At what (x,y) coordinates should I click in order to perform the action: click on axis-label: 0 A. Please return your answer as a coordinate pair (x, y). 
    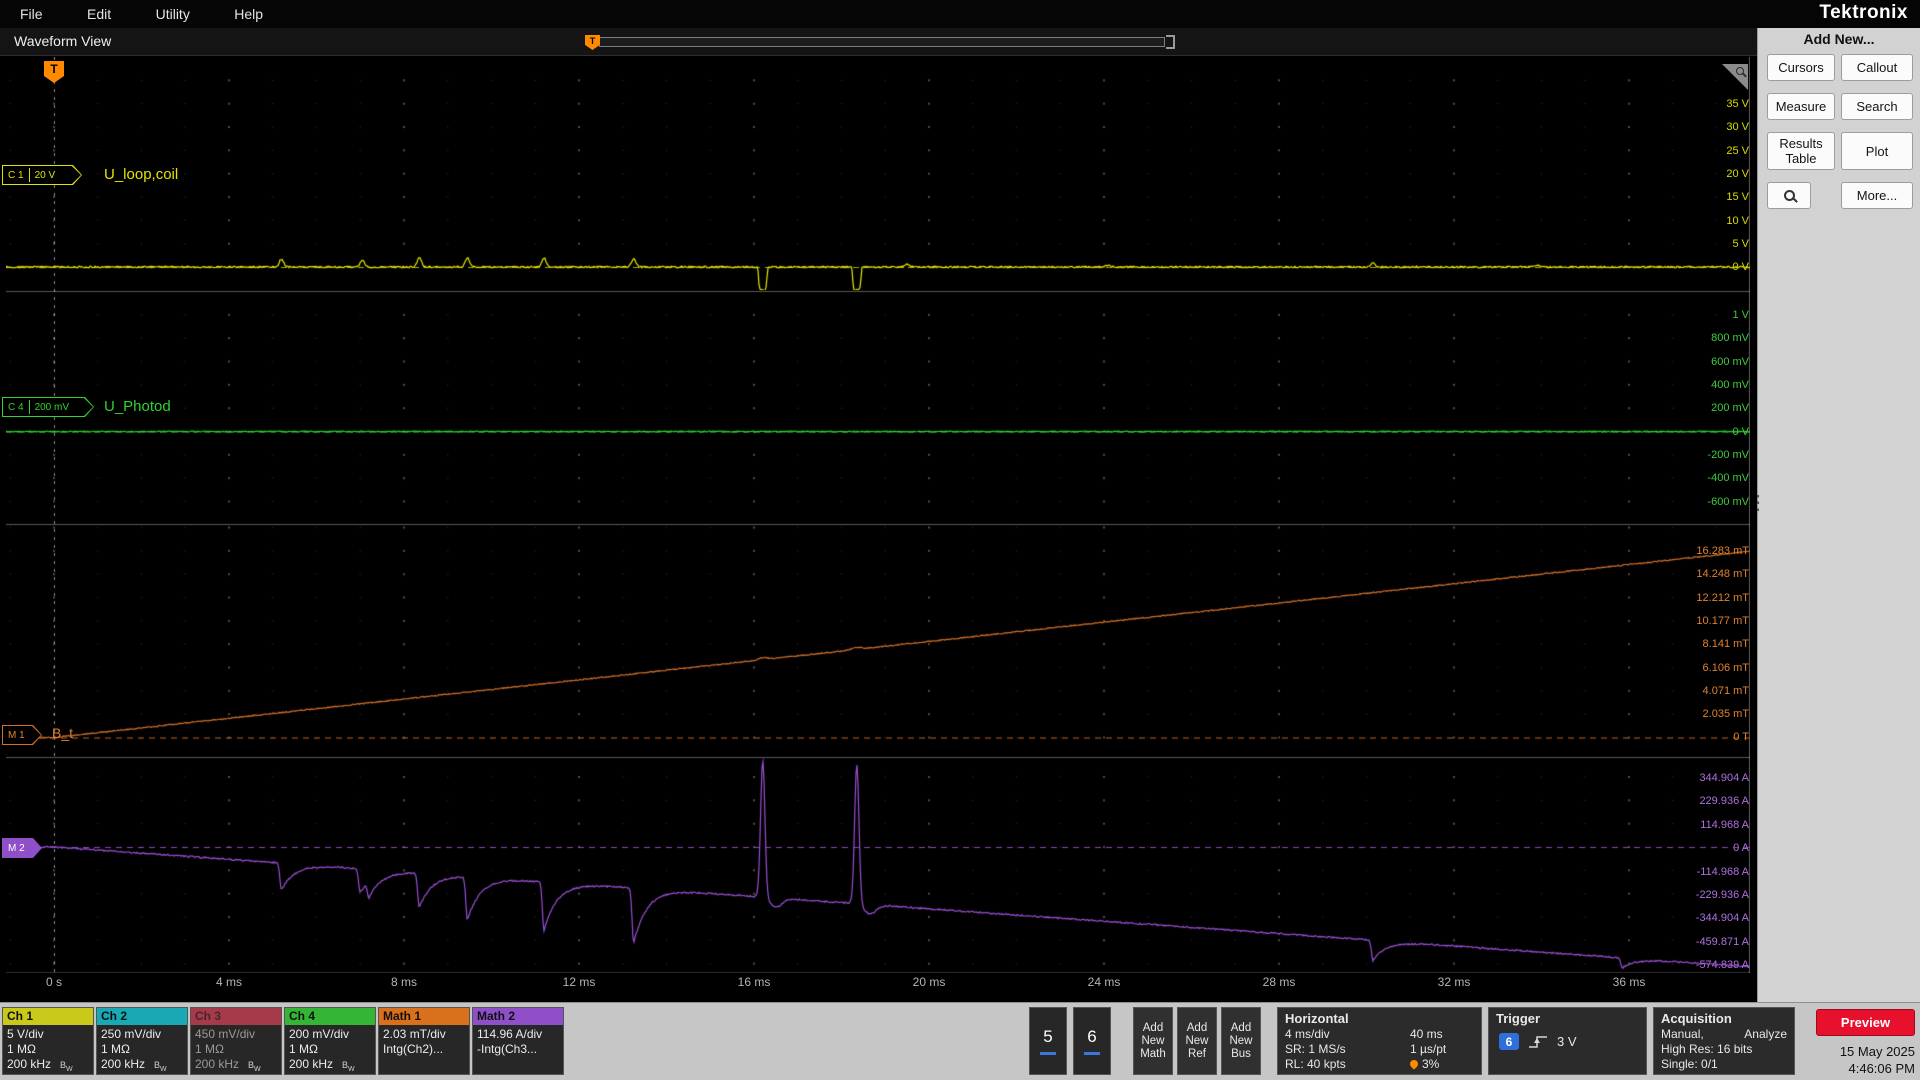
    Looking at the image, I should click on (1741, 848).